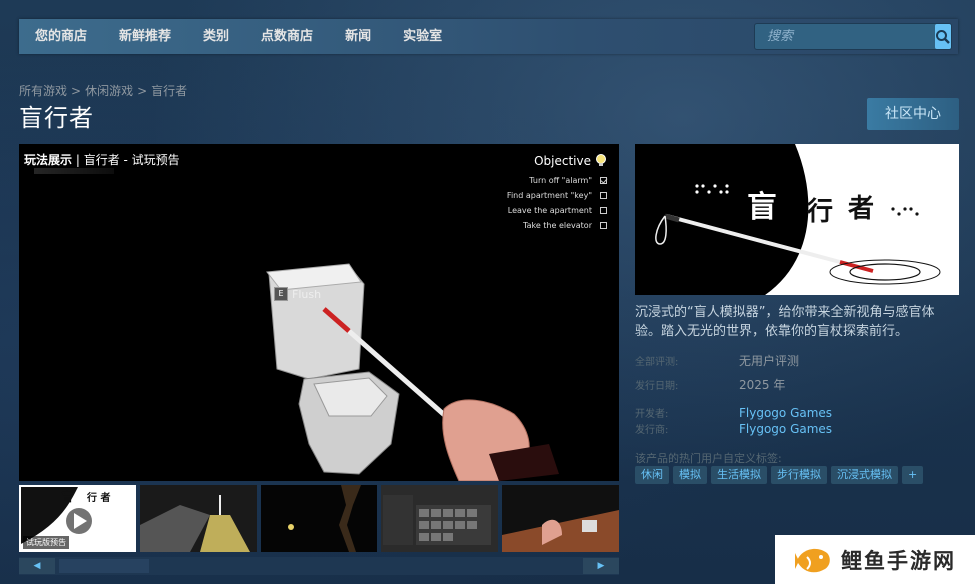  I want to click on info-release-date: 发行日期: 2025 年, so click(710, 384).